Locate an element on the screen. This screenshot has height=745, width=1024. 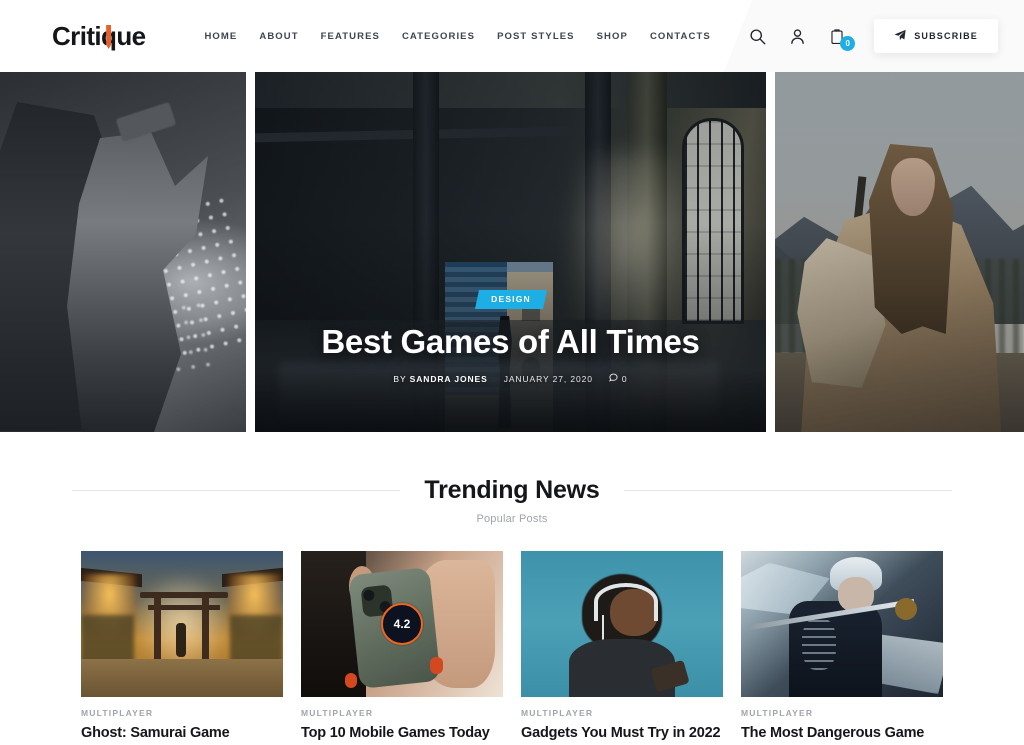
section-title-row: Trending News is located at coordinates (512, 490).